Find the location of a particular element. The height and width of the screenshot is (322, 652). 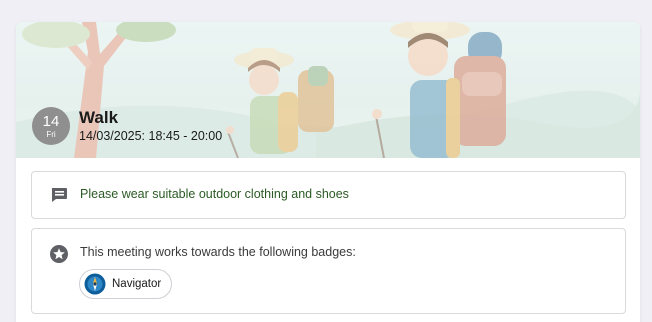

date-day: 14 is located at coordinates (51, 121).